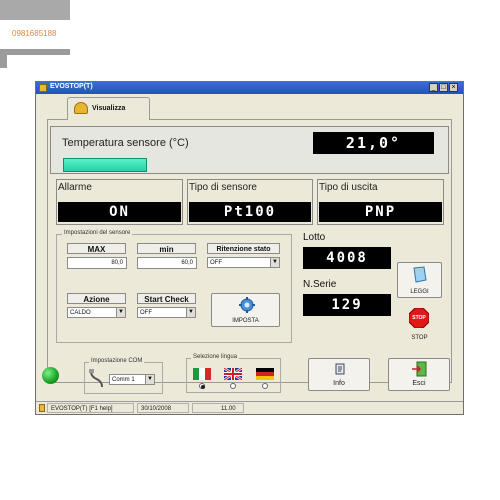  Describe the element at coordinates (339, 383) in the screenshot. I see `info-label: Info` at that location.